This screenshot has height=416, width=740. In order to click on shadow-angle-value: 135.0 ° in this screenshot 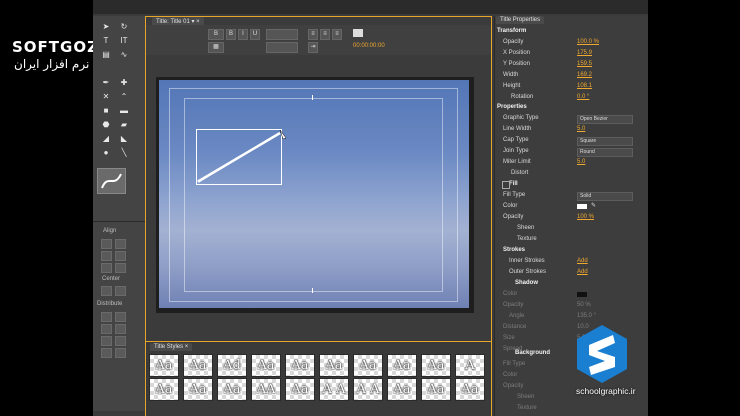, I will do `click(586, 316)`.